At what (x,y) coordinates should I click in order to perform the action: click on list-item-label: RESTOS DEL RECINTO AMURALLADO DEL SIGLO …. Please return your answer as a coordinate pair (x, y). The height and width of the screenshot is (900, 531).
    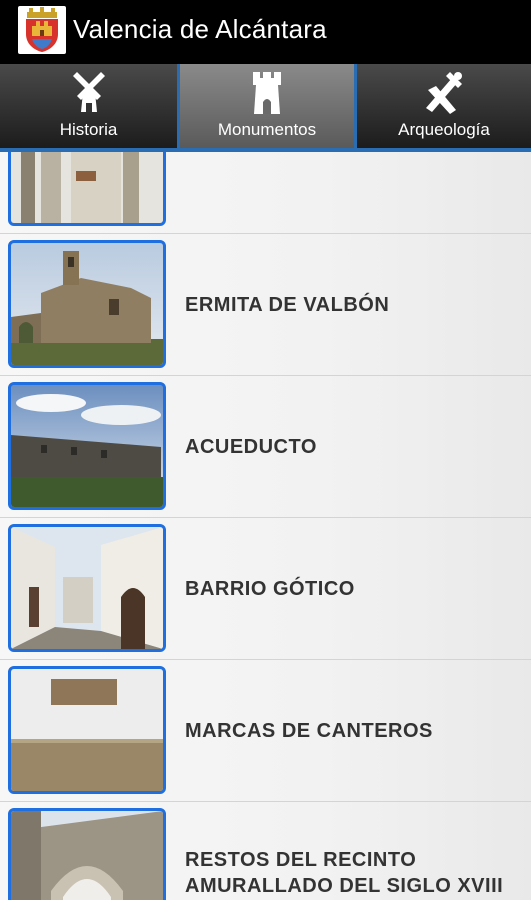
    Looking at the image, I should click on (344, 872).